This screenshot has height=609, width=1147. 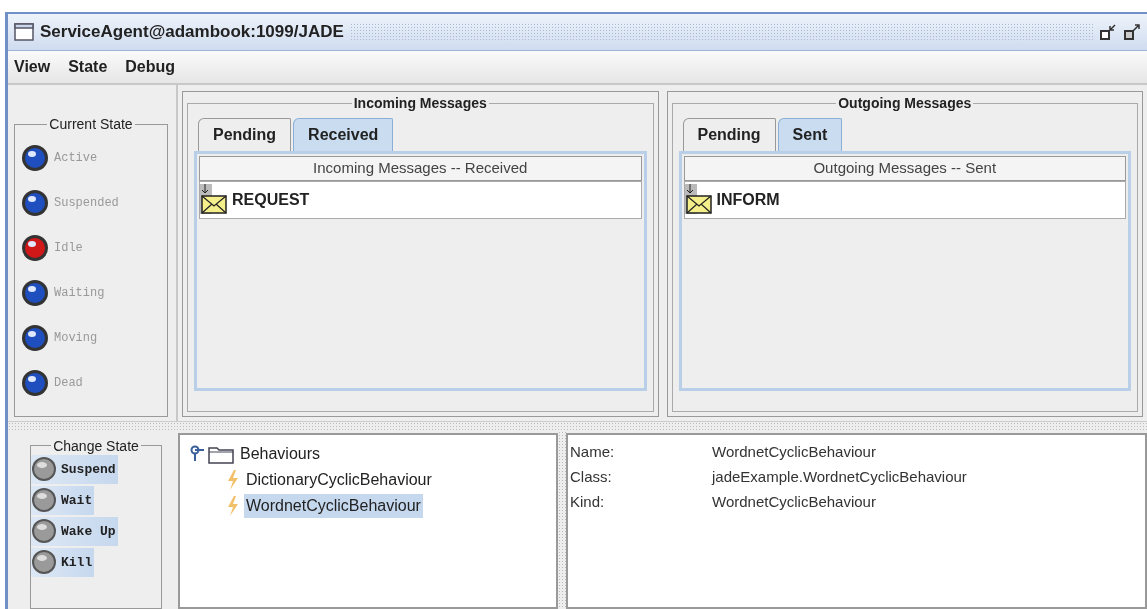 What do you see at coordinates (32, 66) in the screenshot?
I see `menu-item: View` at bounding box center [32, 66].